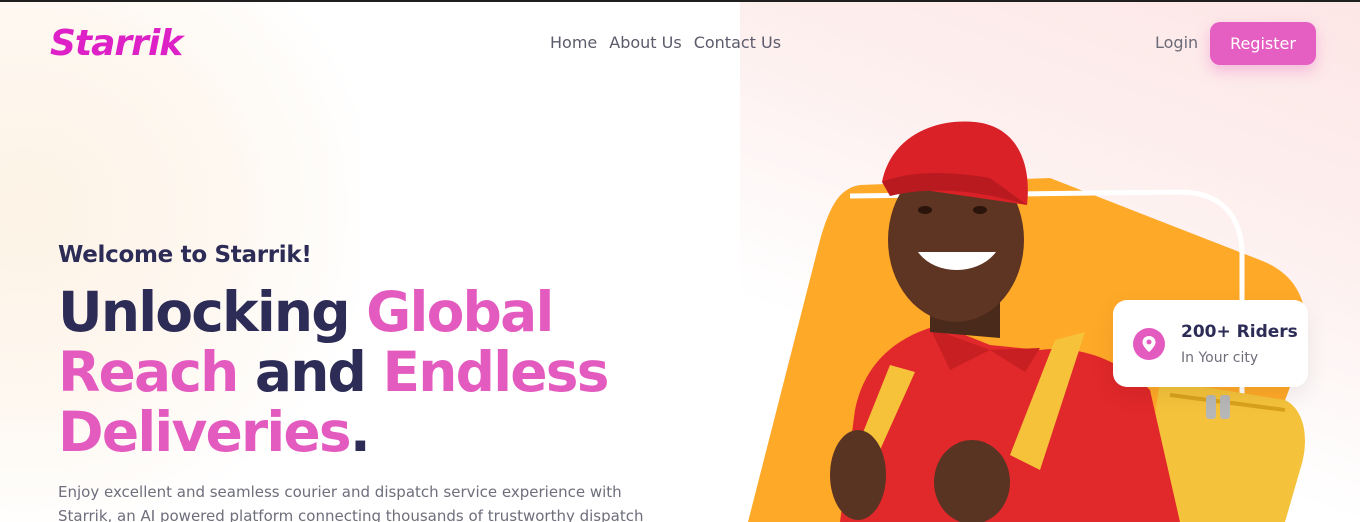 This screenshot has height=522, width=1360. Describe the element at coordinates (148, 372) in the screenshot. I see `headline-word-highlight: Reach` at that location.